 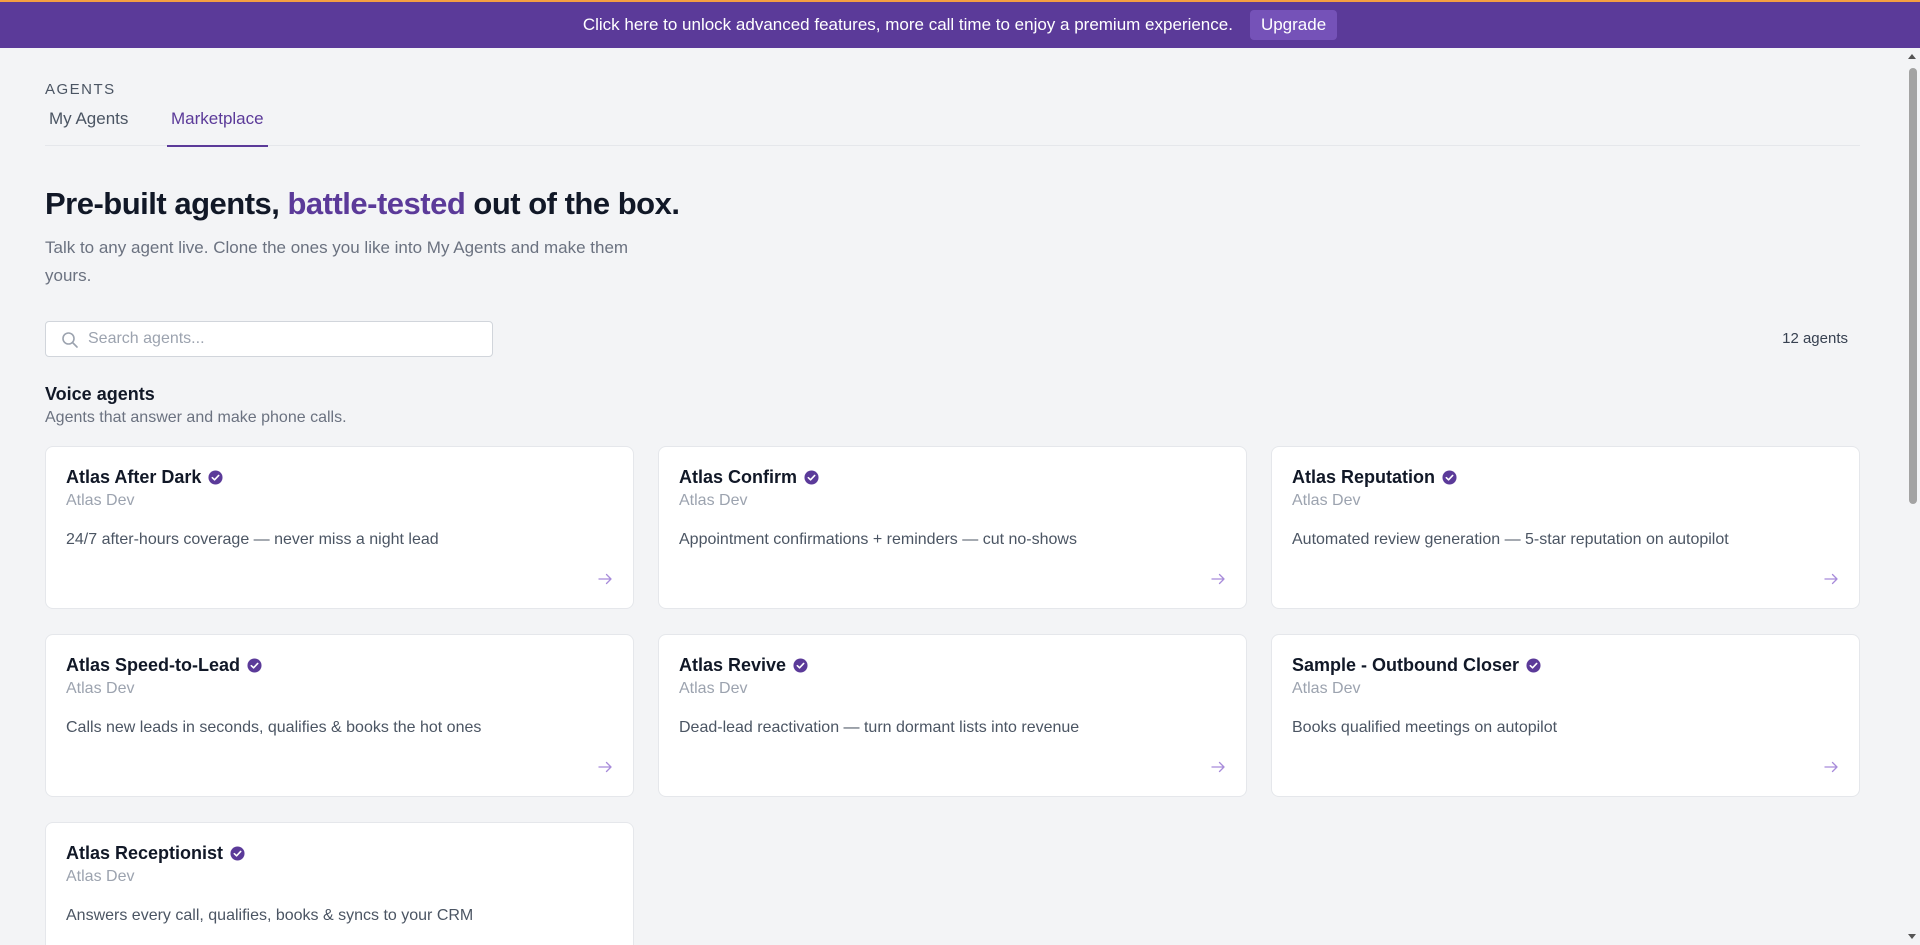 What do you see at coordinates (88, 127) in the screenshot?
I see `tab-my-agents: My Agents` at bounding box center [88, 127].